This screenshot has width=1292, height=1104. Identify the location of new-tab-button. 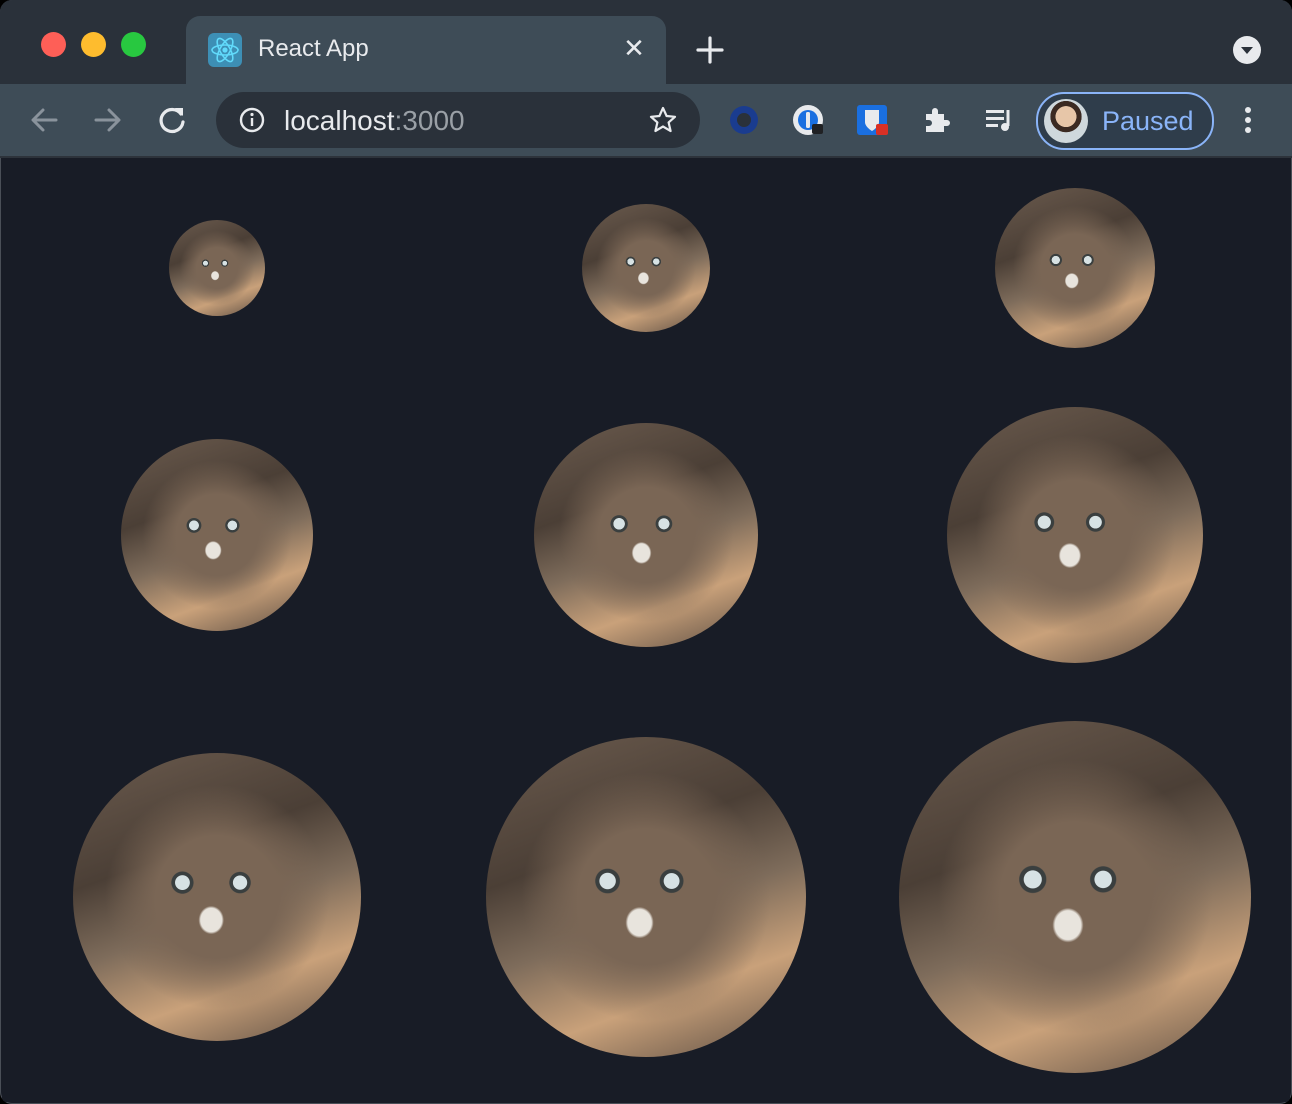
(710, 50).